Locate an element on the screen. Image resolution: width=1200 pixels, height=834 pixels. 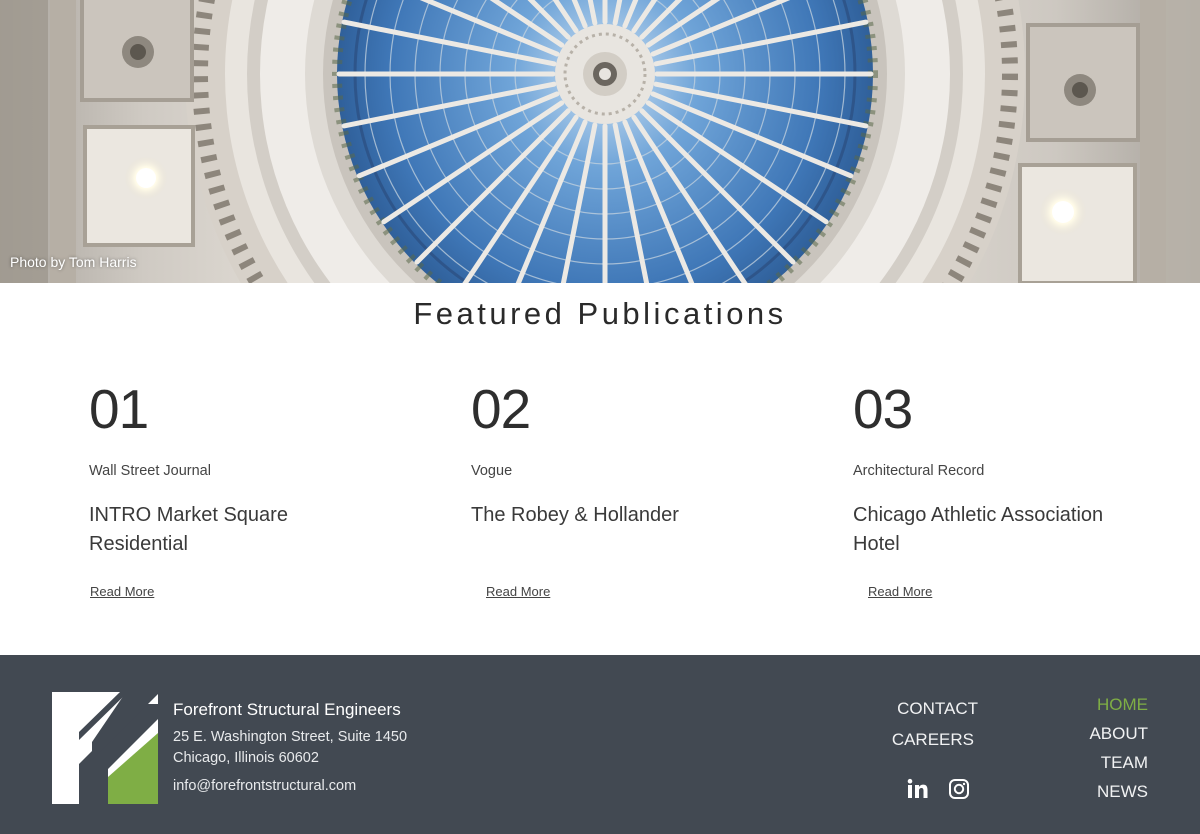
photo-credit: Photo by Tom Harris is located at coordinates (73, 262).